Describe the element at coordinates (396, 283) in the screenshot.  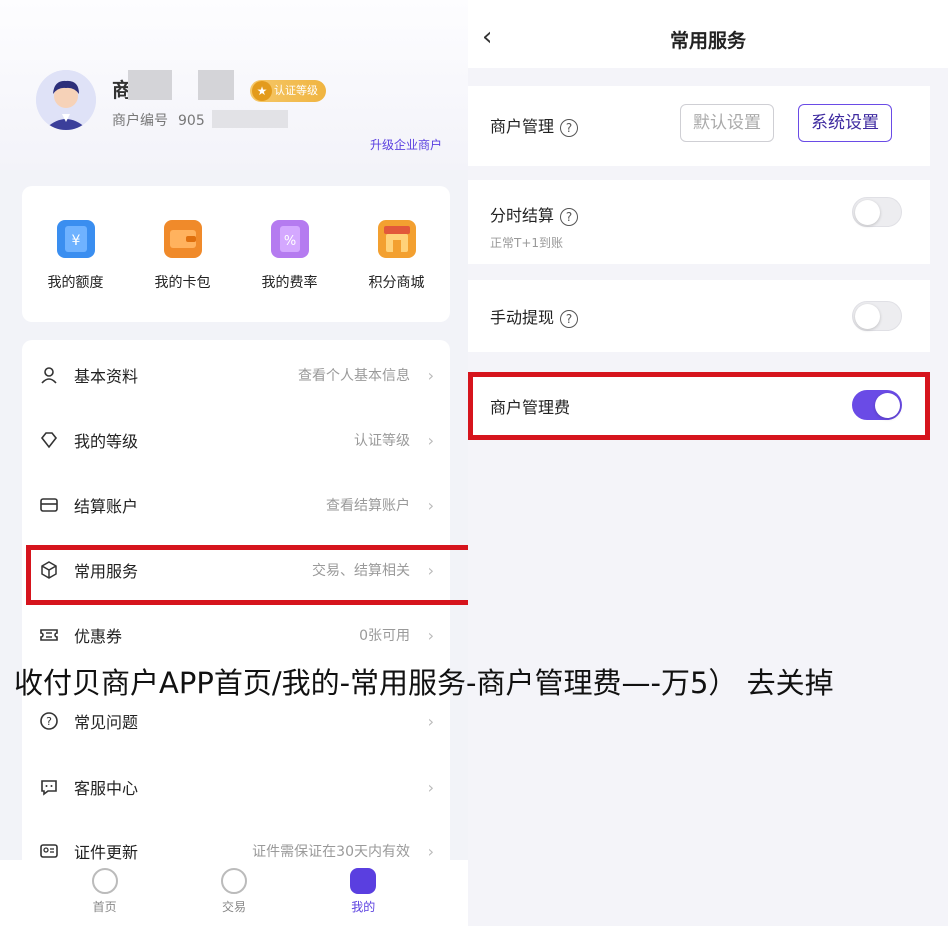
I see `quick-item-label: 积分商城` at that location.